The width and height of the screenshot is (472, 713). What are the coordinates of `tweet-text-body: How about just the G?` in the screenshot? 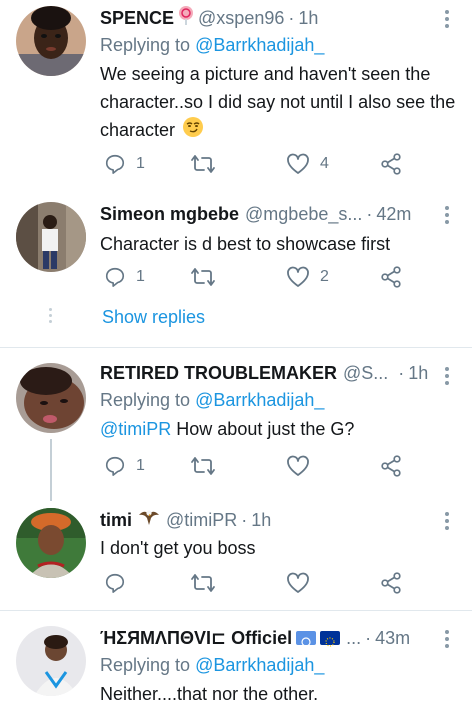 It's located at (263, 429).